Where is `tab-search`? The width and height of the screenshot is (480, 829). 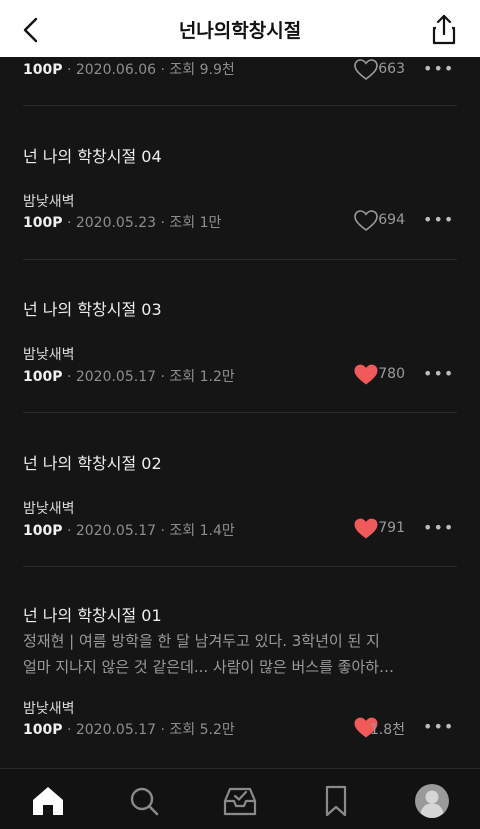
tab-search is located at coordinates (144, 801).